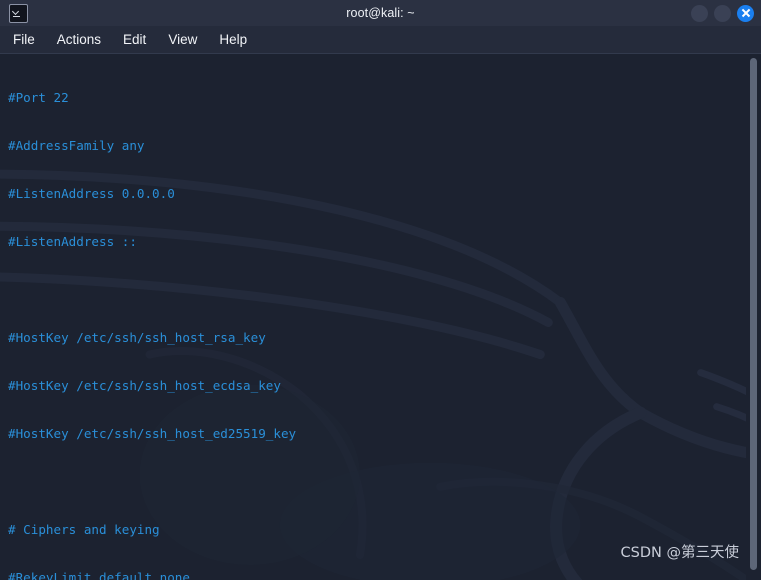 The image size is (761, 580). Describe the element at coordinates (99, 575) in the screenshot. I see `terminal-line: #RekeyLimit default none` at that location.